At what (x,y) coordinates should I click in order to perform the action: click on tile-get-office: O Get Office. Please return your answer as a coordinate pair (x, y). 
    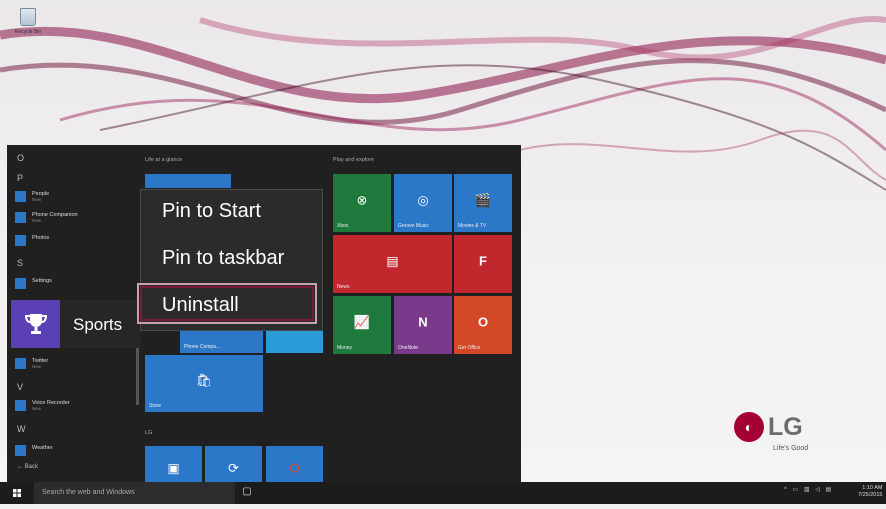
    Looking at the image, I should click on (483, 325).